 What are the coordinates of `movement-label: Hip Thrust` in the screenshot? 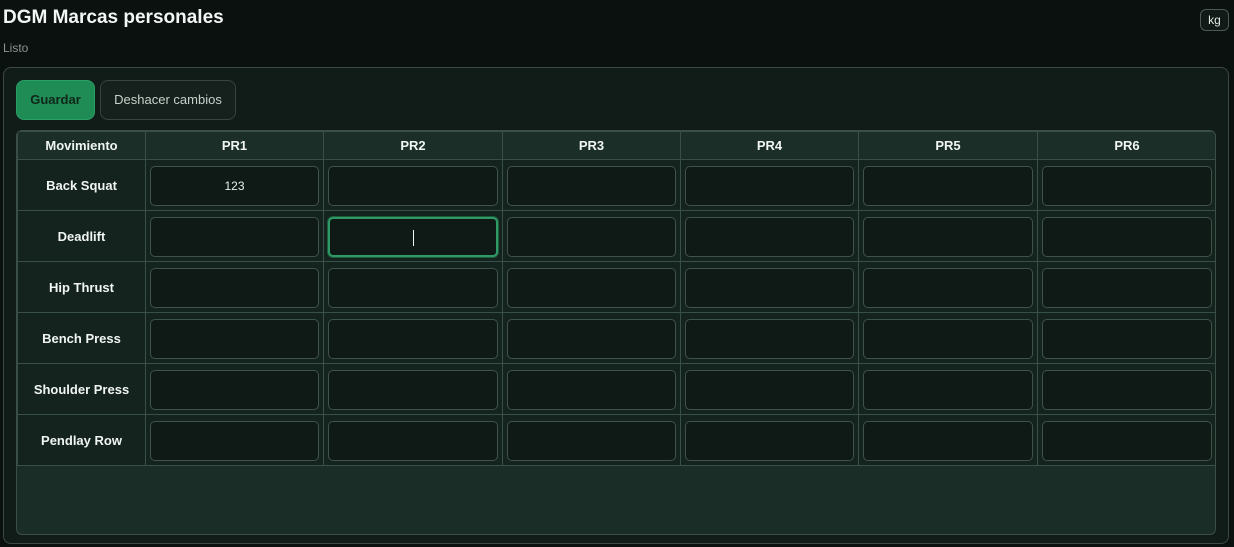 It's located at (81, 287).